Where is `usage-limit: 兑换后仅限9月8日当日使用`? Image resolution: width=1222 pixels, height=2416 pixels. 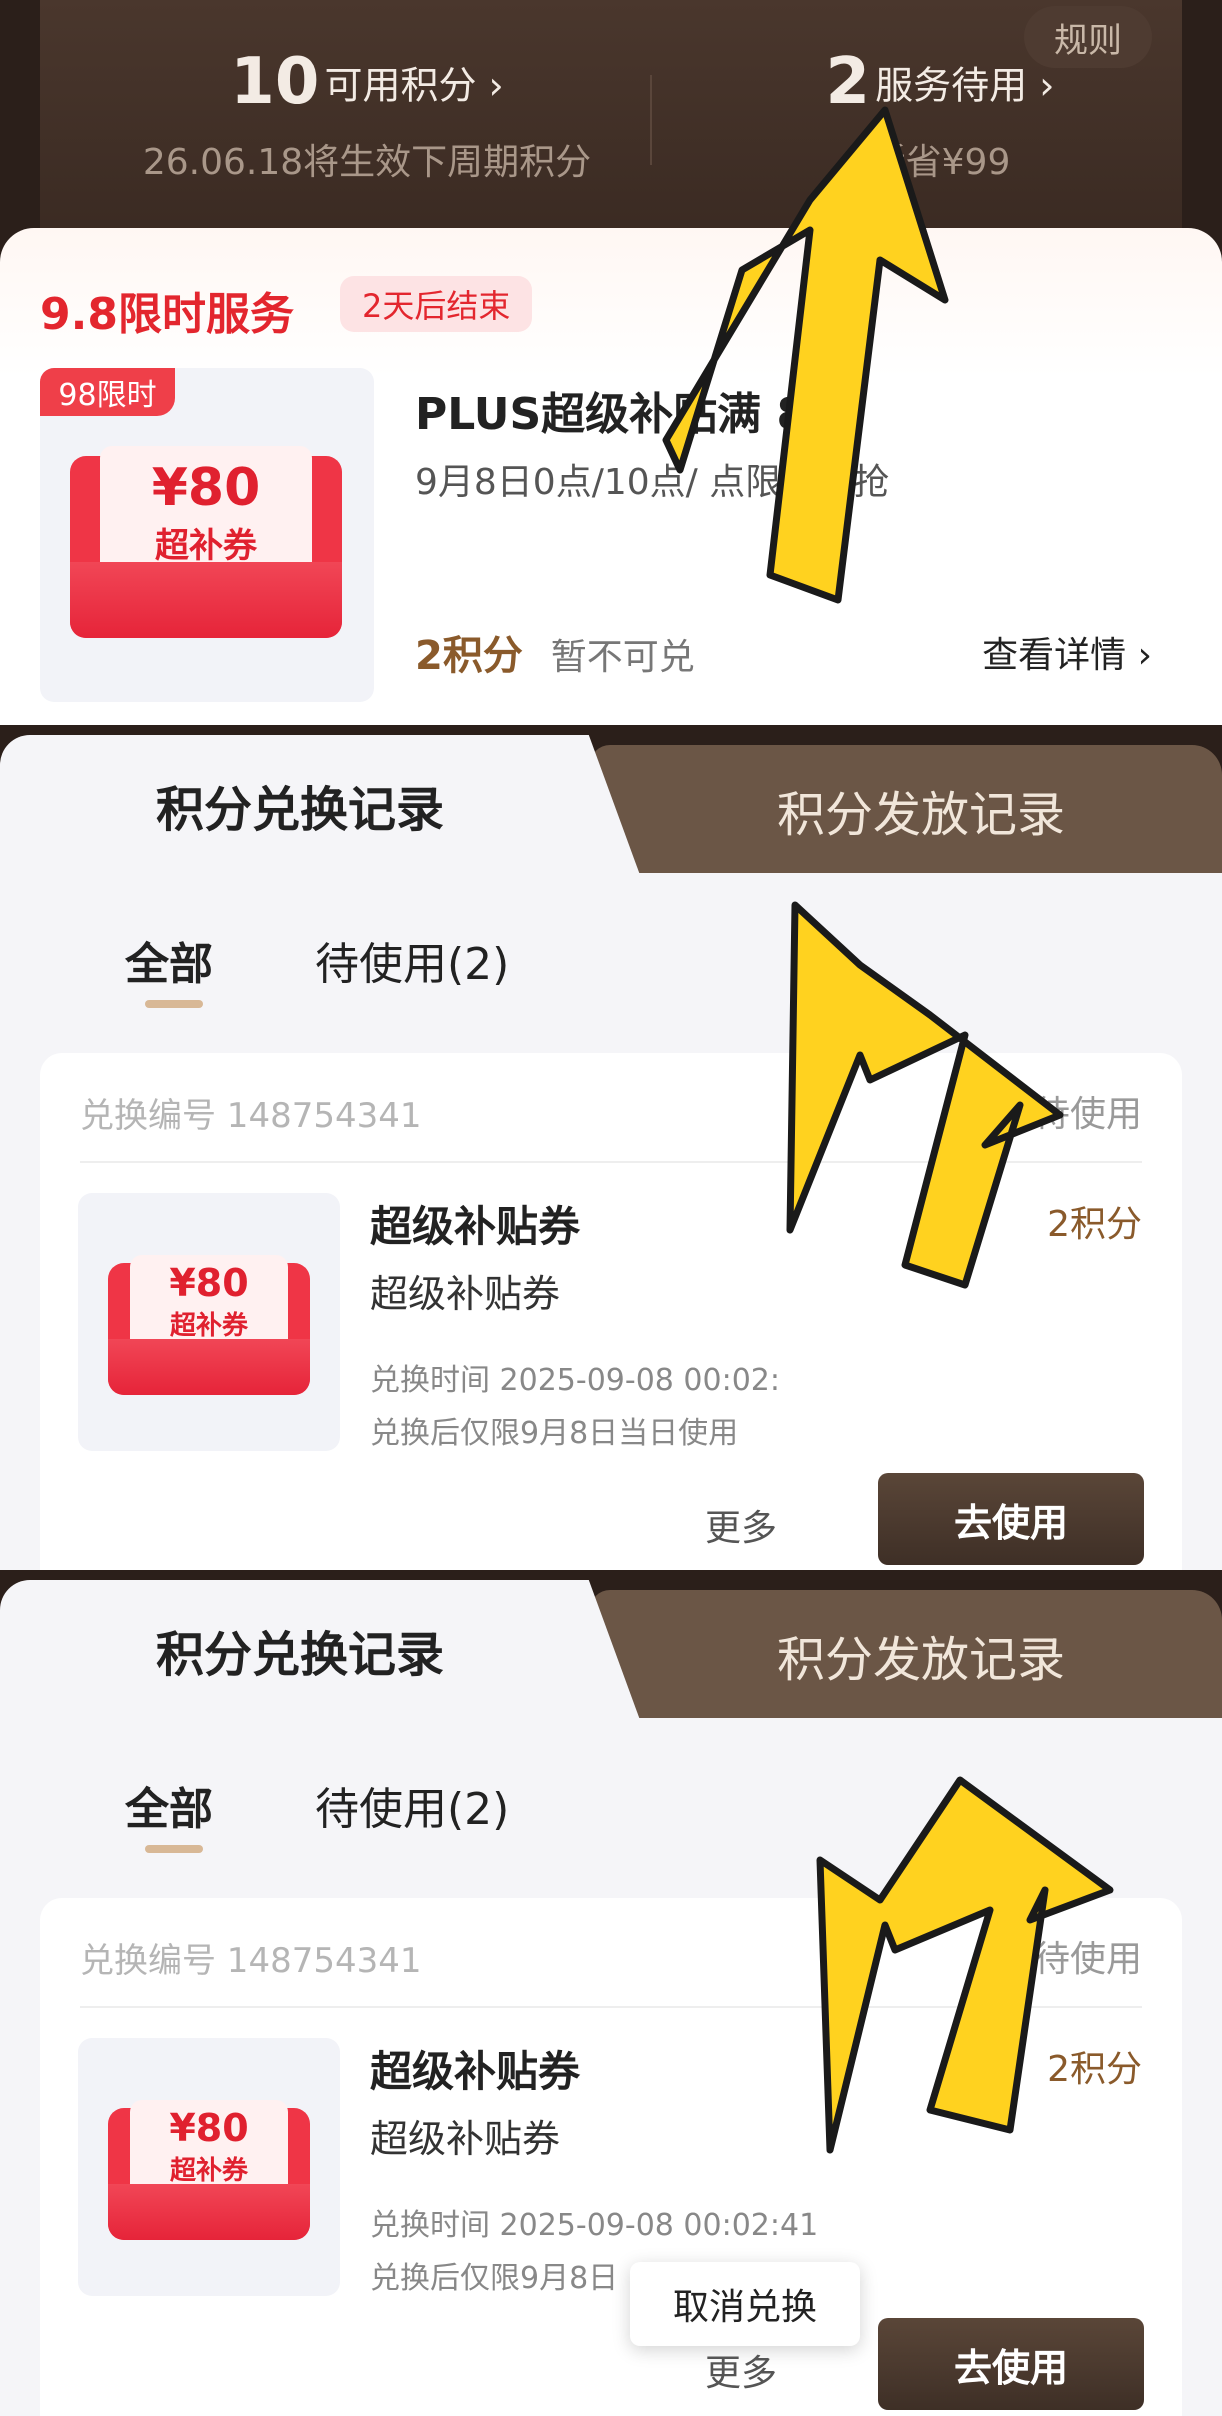
usage-limit: 兑换后仅限9月8日当日使用 is located at coordinates (554, 1433).